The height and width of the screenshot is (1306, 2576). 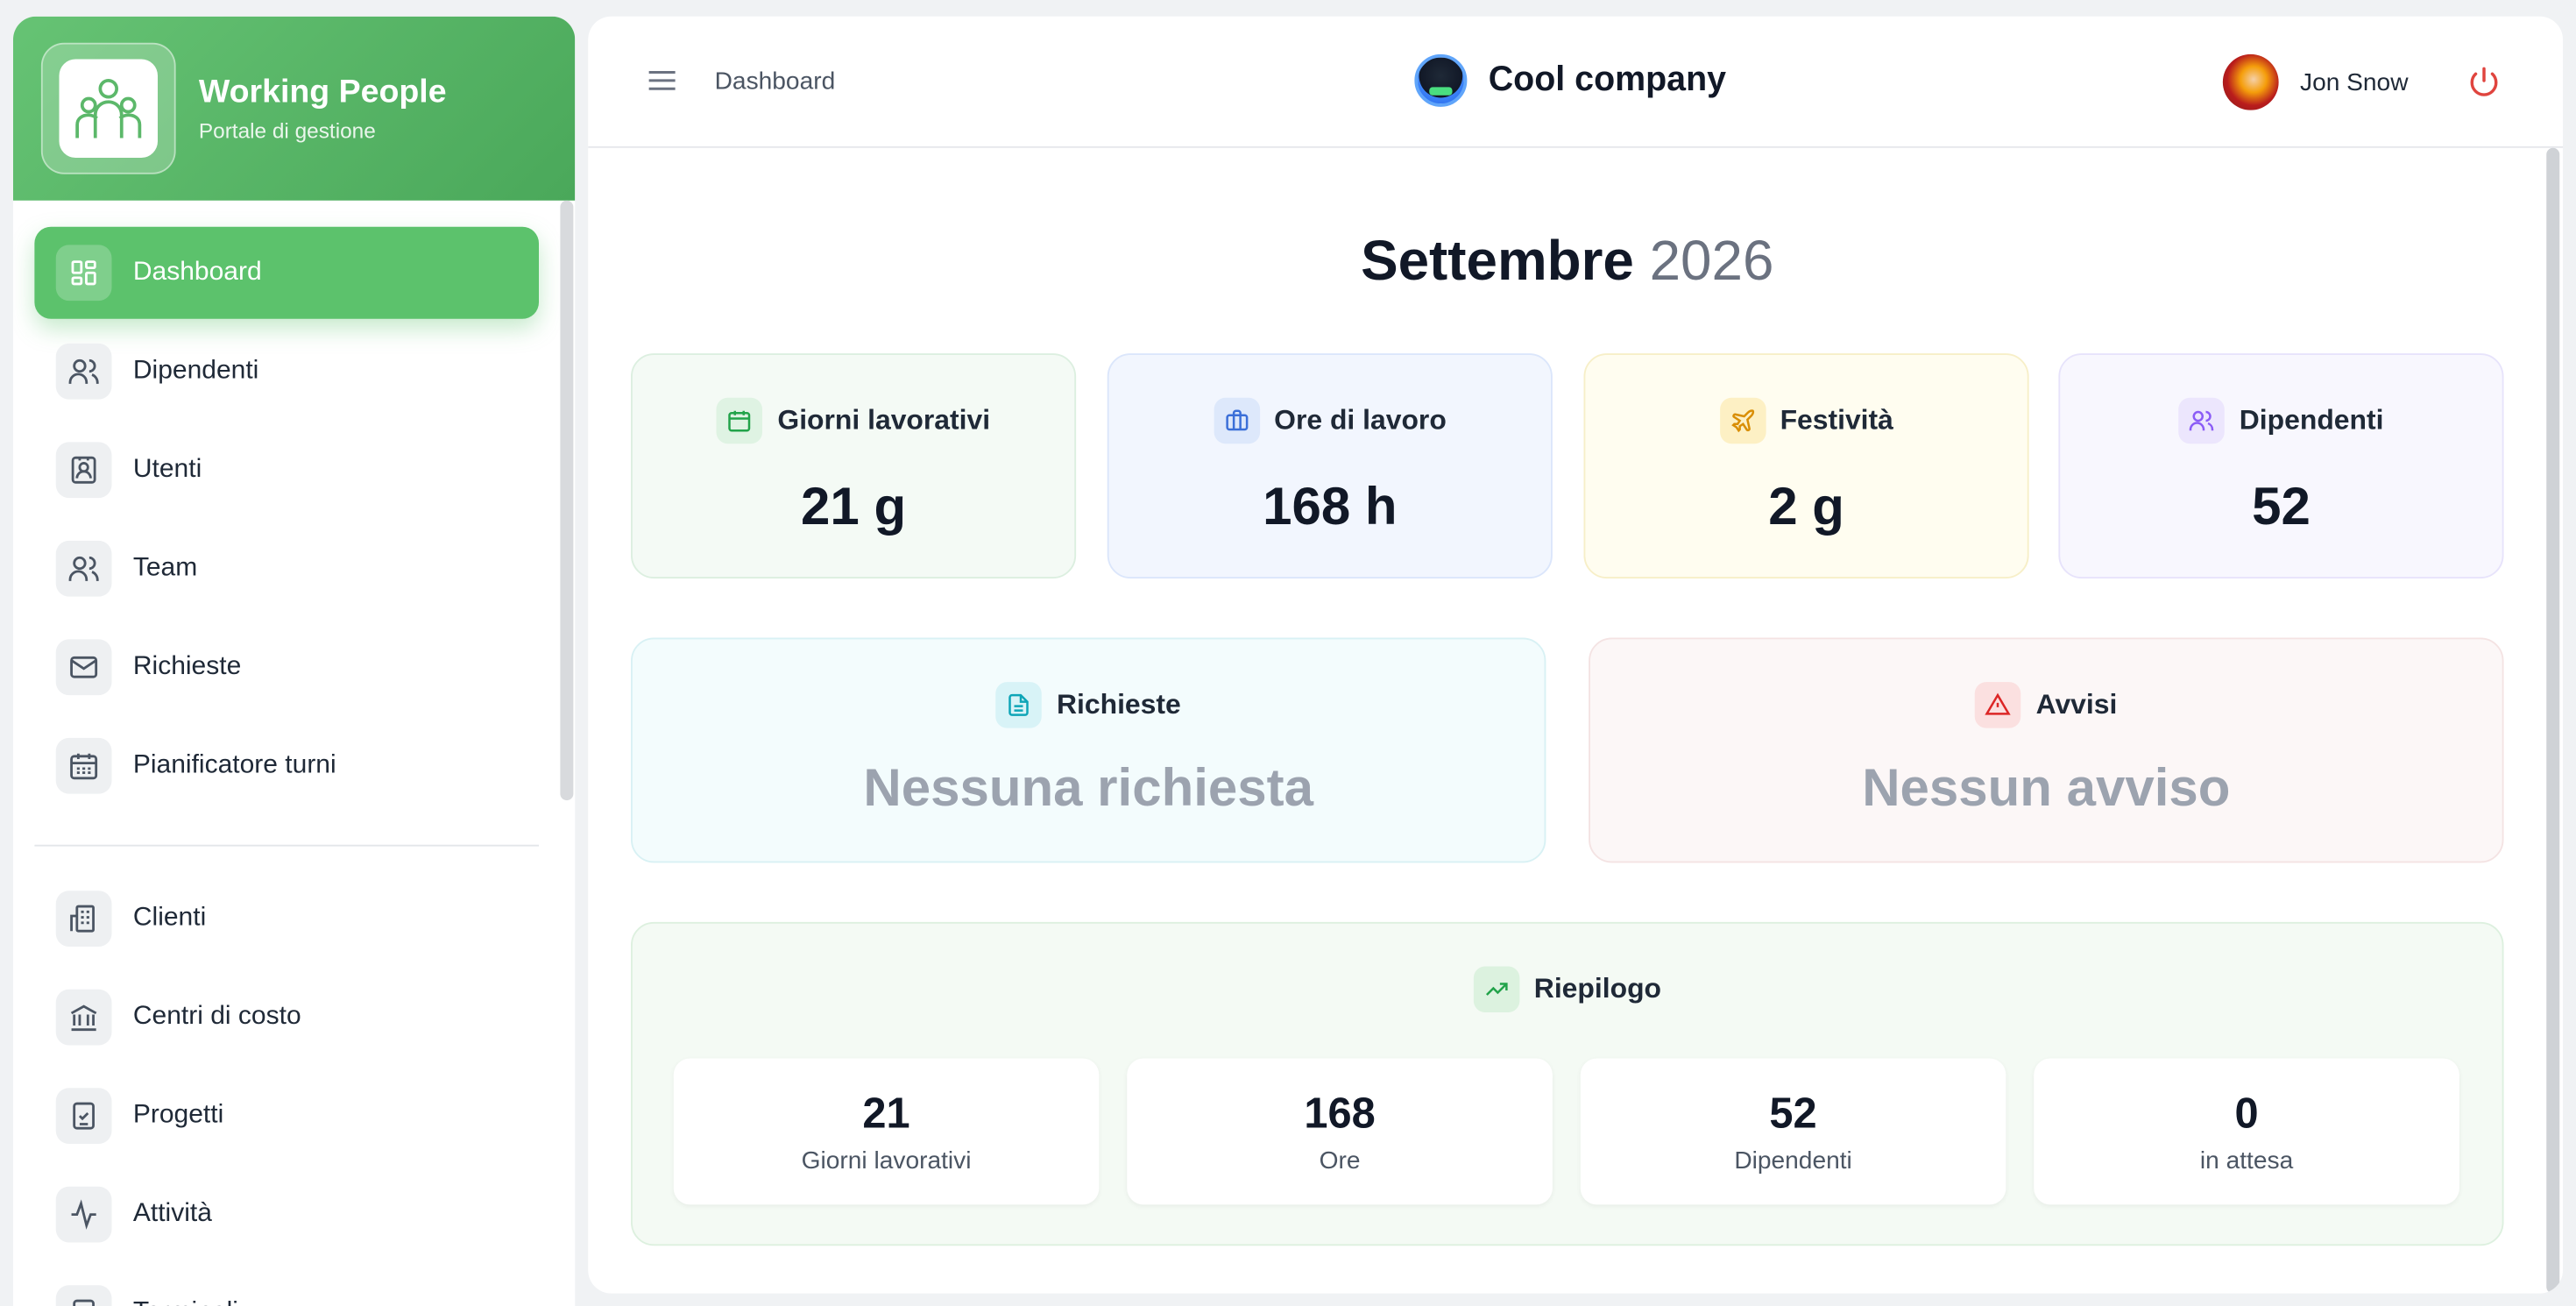 What do you see at coordinates (1597, 988) in the screenshot?
I see `summary-title: Riepilogo` at bounding box center [1597, 988].